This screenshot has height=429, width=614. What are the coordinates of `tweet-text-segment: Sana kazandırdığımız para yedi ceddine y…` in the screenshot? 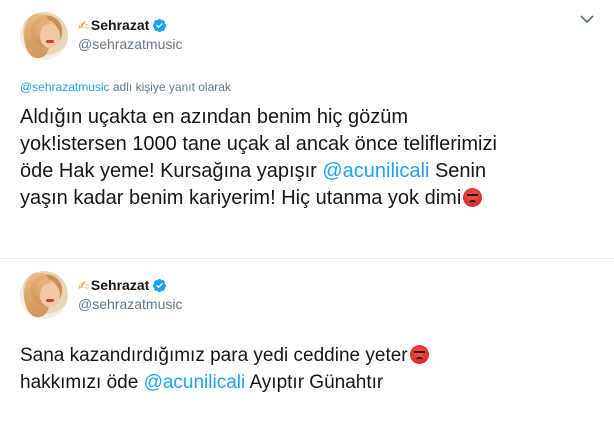 It's located at (214, 355).